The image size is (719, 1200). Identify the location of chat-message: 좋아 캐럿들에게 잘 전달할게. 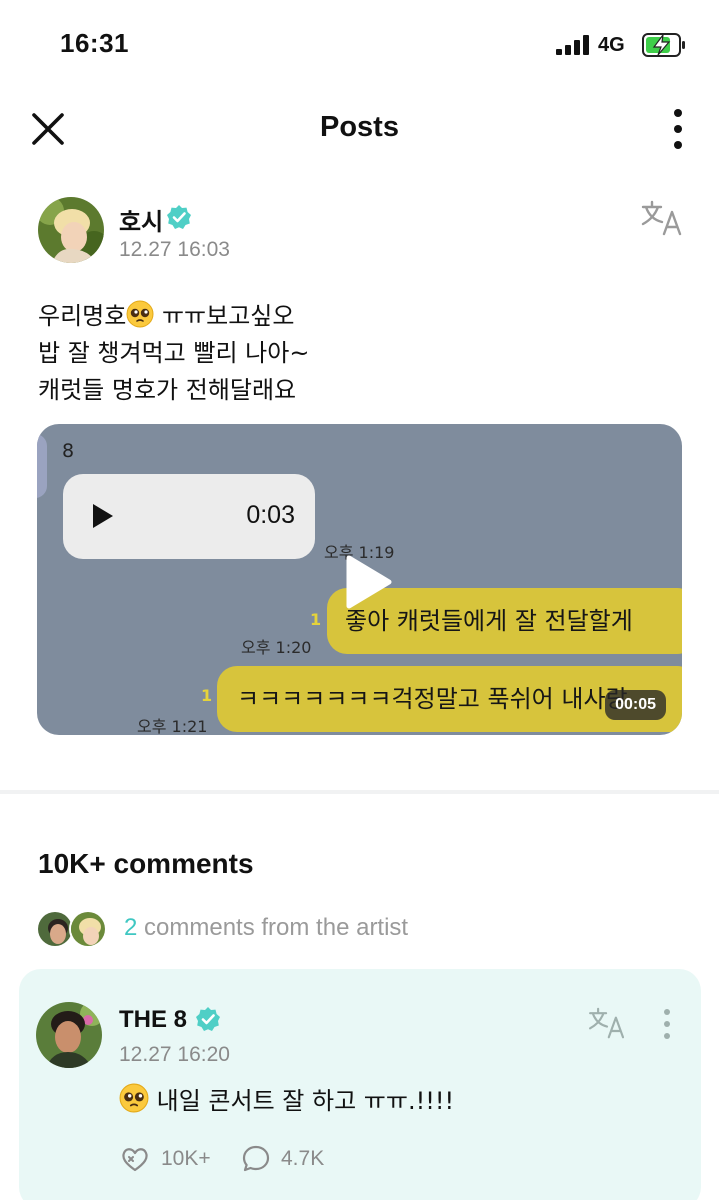
(489, 621).